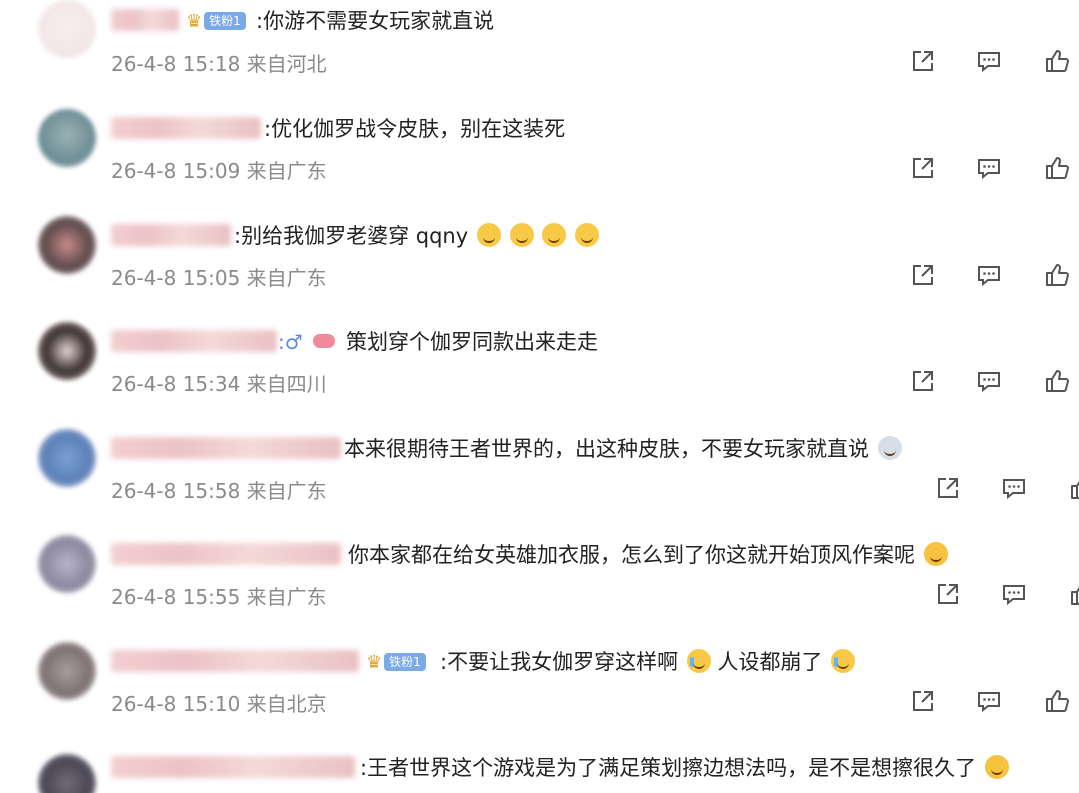 The image size is (1079, 793). I want to click on comment-meta: 26-4-8 15:09 来自广东, so click(219, 171).